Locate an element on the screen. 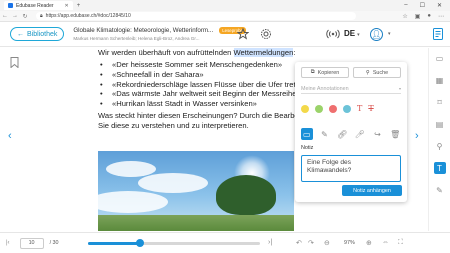 This screenshot has height=253, width=450. favicon-icon is located at coordinates (10, 5).